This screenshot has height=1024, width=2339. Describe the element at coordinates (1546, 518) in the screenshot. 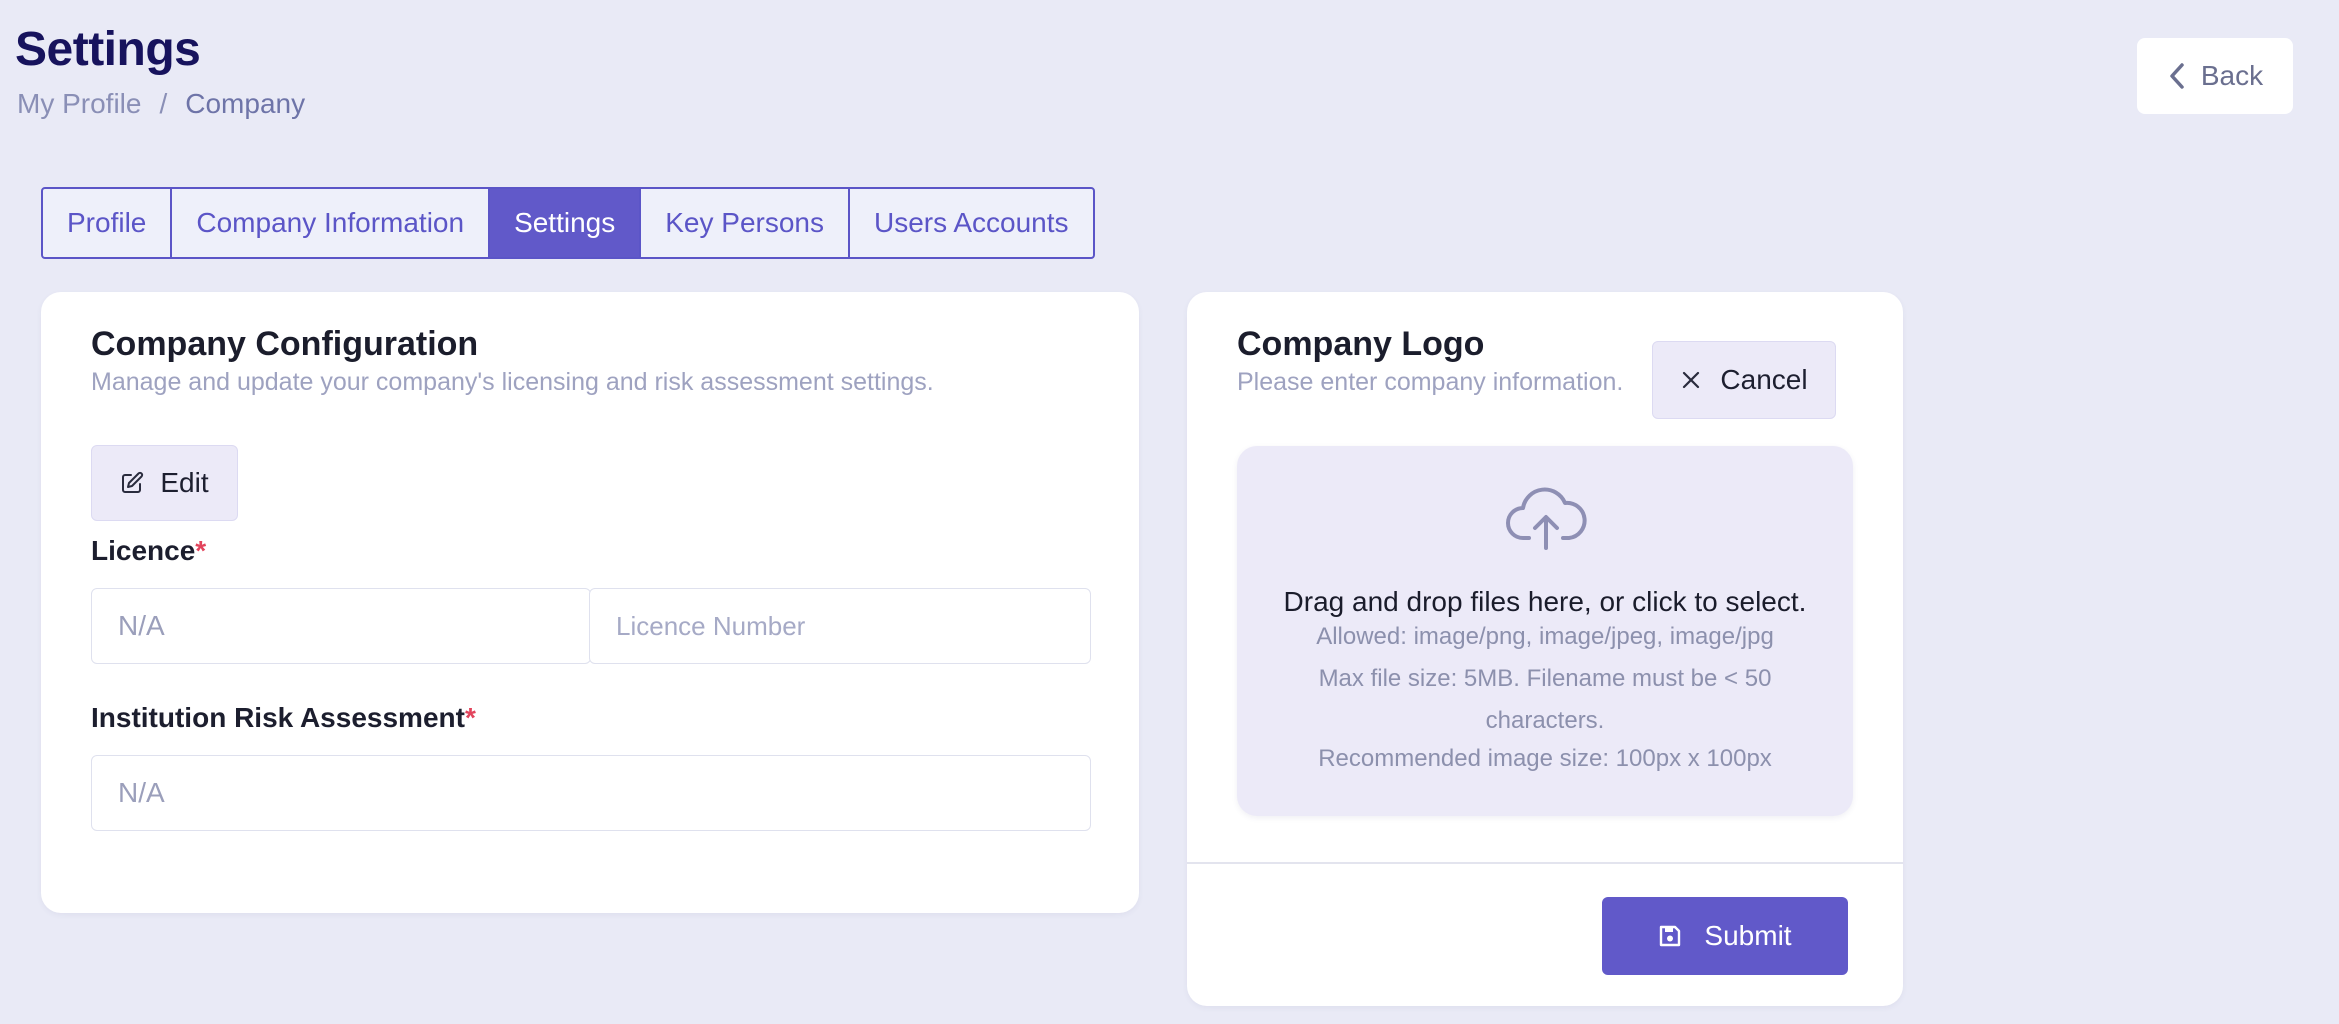

I see `cloud-upload-icon` at that location.